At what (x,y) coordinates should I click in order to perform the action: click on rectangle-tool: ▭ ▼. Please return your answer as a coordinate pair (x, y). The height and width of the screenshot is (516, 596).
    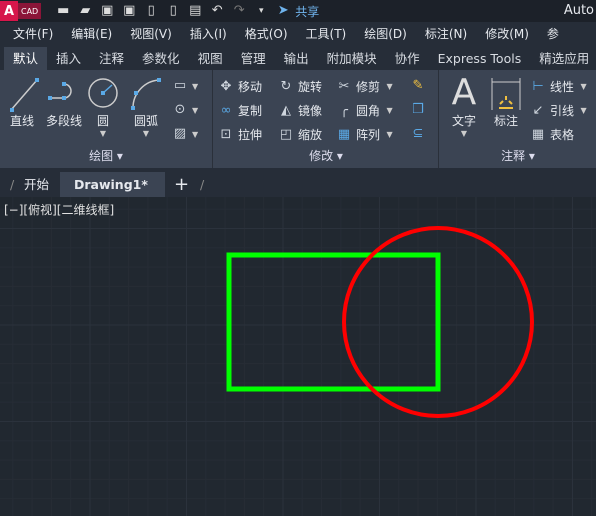
    Looking at the image, I should click on (185, 86).